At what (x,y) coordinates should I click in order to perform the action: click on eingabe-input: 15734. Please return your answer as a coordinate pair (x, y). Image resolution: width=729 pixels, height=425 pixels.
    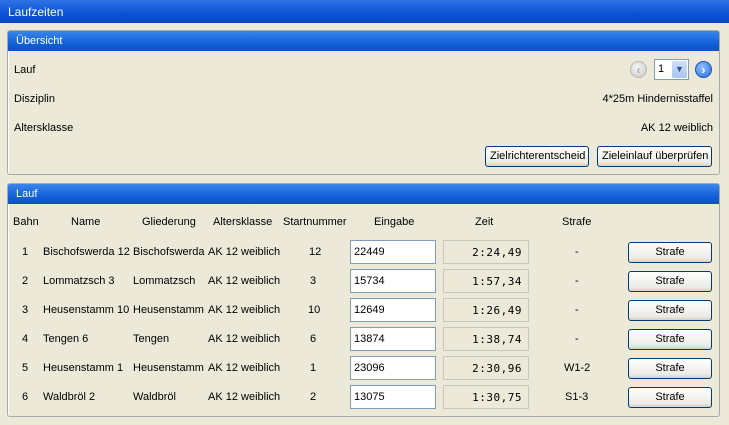
    Looking at the image, I should click on (393, 281).